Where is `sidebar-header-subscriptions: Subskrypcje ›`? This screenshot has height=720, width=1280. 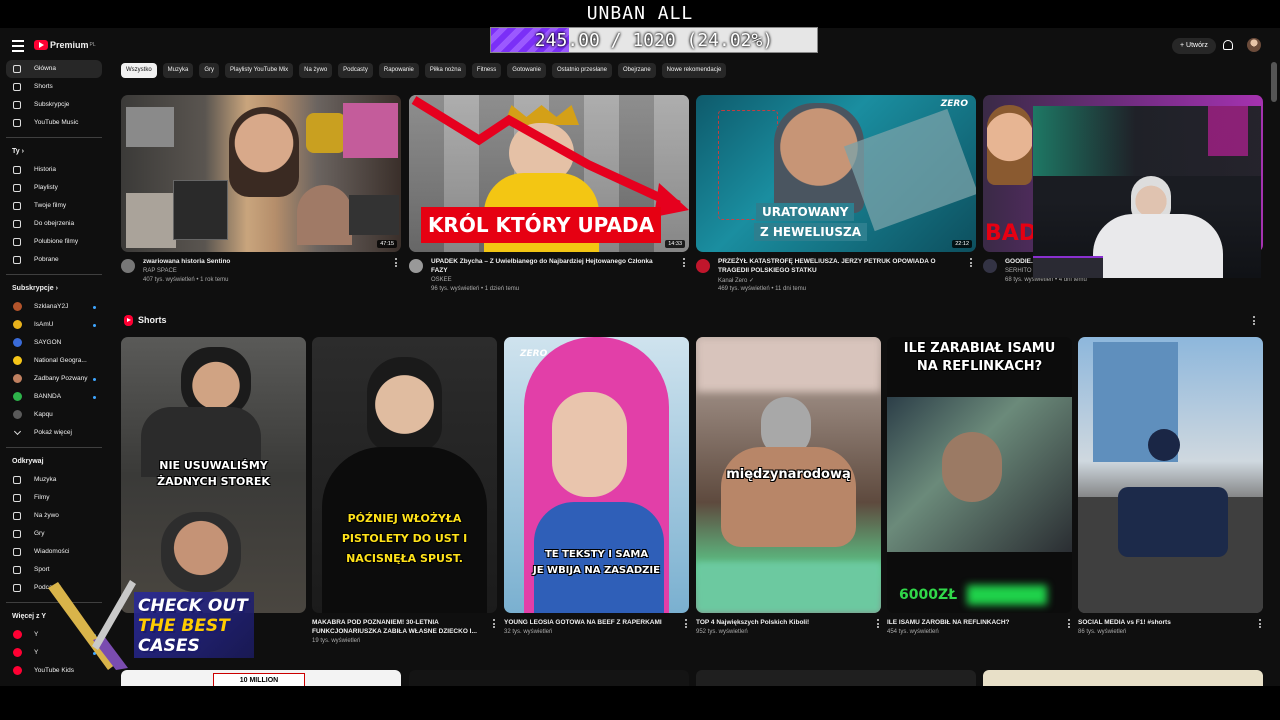
sidebar-header-subscriptions: Subskrypcje › is located at coordinates (54, 289).